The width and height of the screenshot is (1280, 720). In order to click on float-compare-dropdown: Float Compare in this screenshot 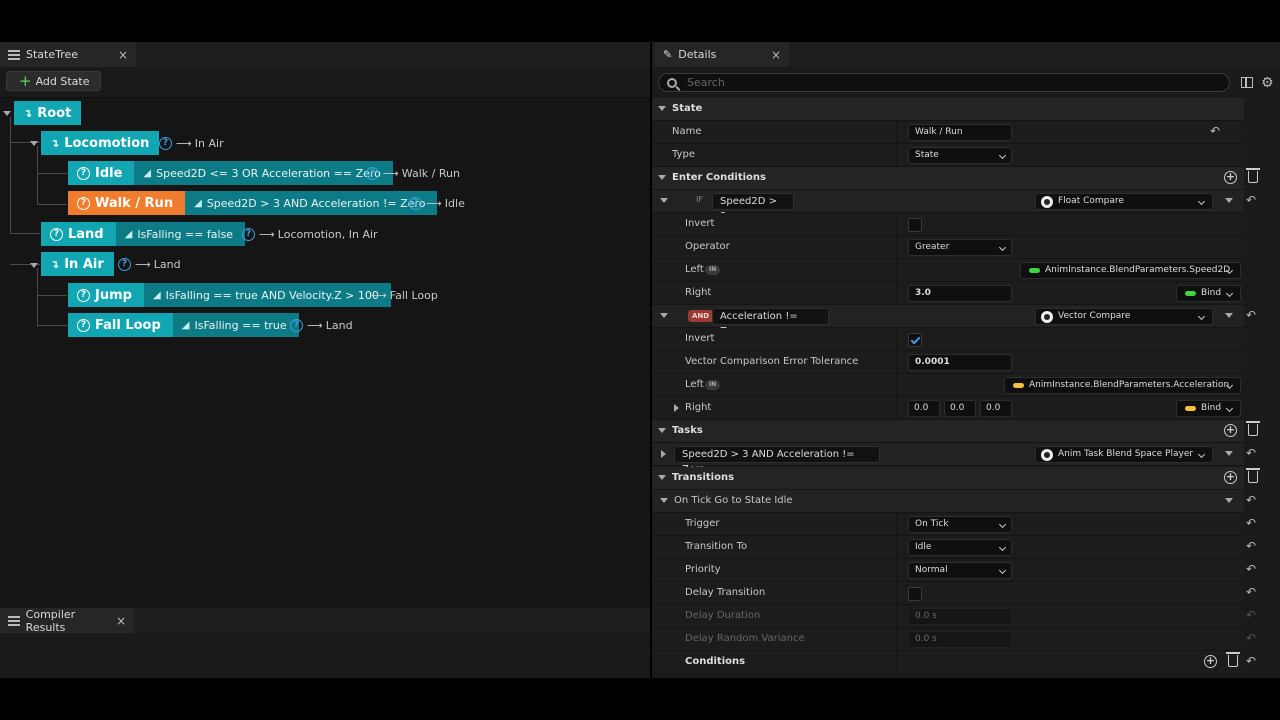, I will do `click(1124, 201)`.